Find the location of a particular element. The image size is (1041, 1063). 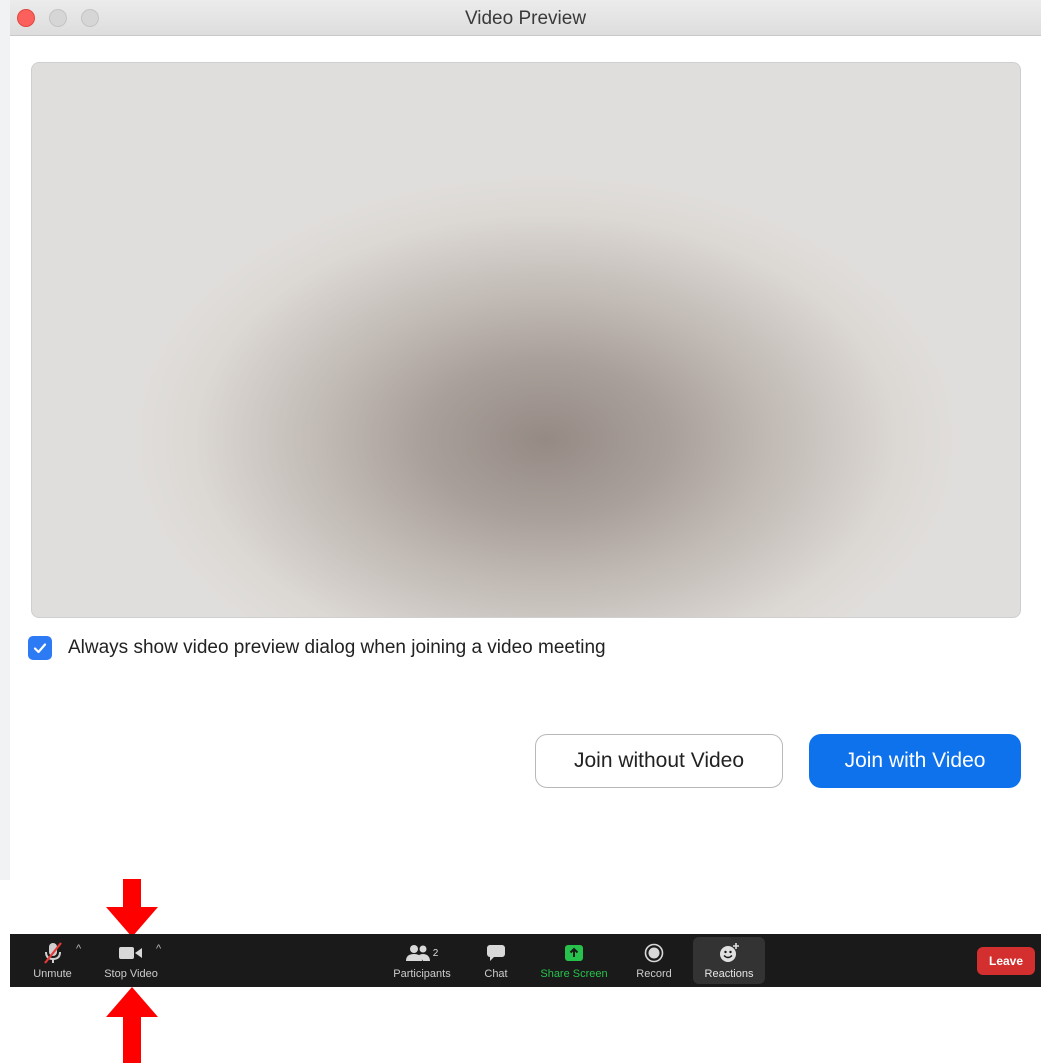

share-screen-label: Share Screen is located at coordinates (574, 974).